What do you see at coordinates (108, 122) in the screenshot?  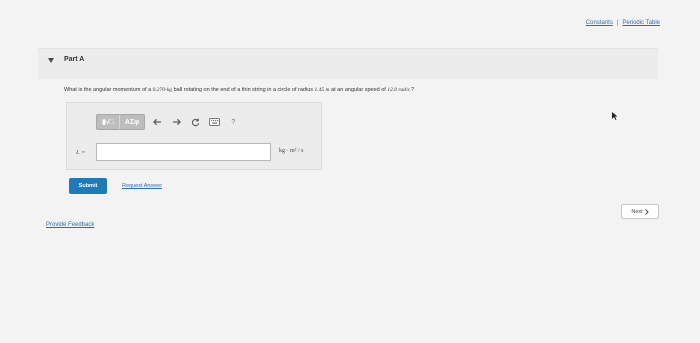 I see `templates-button: ▮√□` at bounding box center [108, 122].